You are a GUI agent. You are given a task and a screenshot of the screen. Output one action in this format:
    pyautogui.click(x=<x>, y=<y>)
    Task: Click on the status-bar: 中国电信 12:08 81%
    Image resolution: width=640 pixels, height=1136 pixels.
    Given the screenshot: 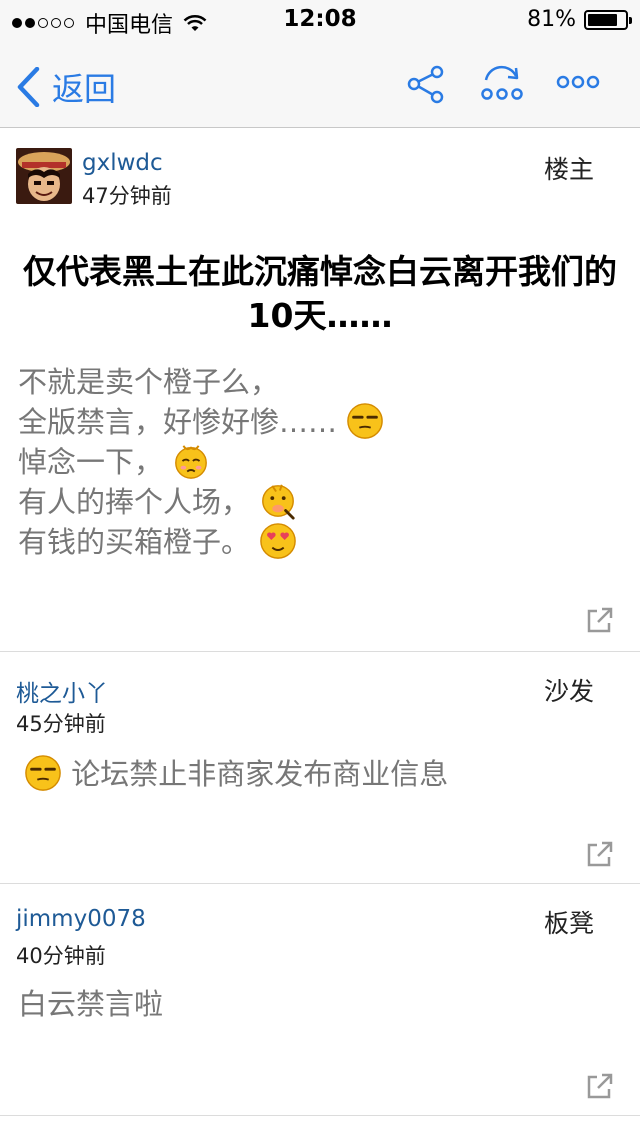 What is the action you would take?
    pyautogui.click(x=320, y=20)
    